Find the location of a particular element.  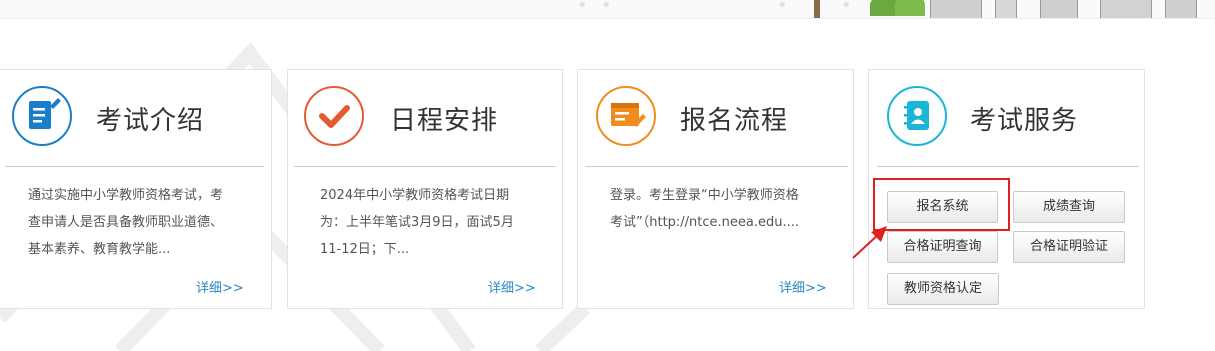

teacher-qualification-certification-button: 教师资格认定 is located at coordinates (943, 289).